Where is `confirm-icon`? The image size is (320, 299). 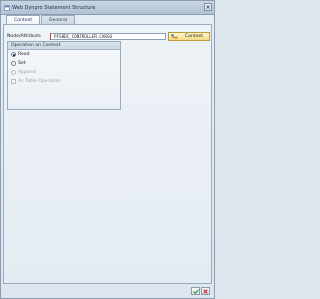 confirm-icon is located at coordinates (195, 291).